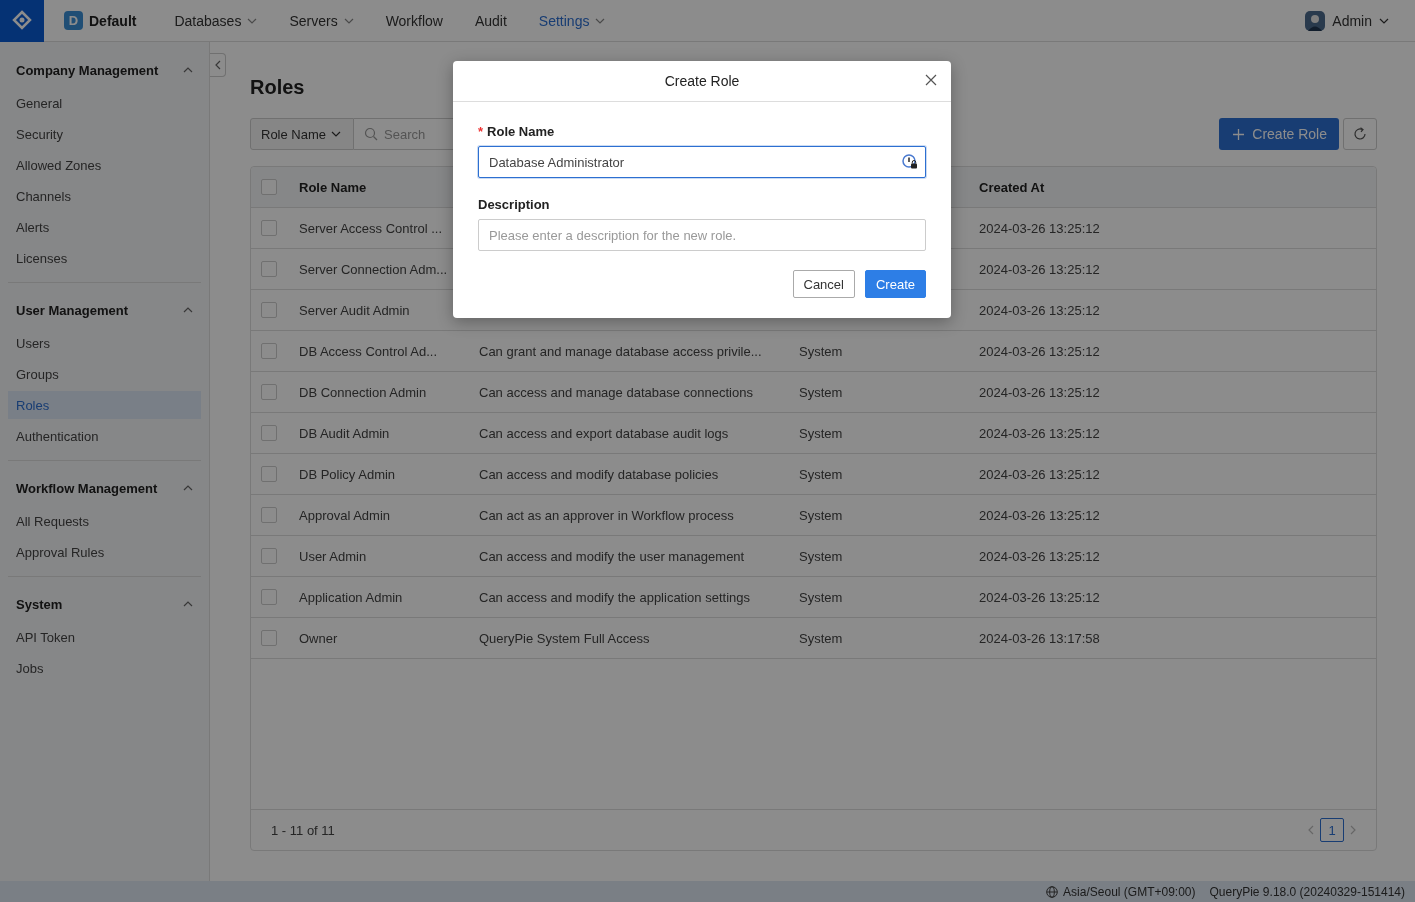 This screenshot has height=902, width=1415. Describe the element at coordinates (1129, 891) in the screenshot. I see `timezone-label: Asia/Seoul (GMT+09:00)` at that location.